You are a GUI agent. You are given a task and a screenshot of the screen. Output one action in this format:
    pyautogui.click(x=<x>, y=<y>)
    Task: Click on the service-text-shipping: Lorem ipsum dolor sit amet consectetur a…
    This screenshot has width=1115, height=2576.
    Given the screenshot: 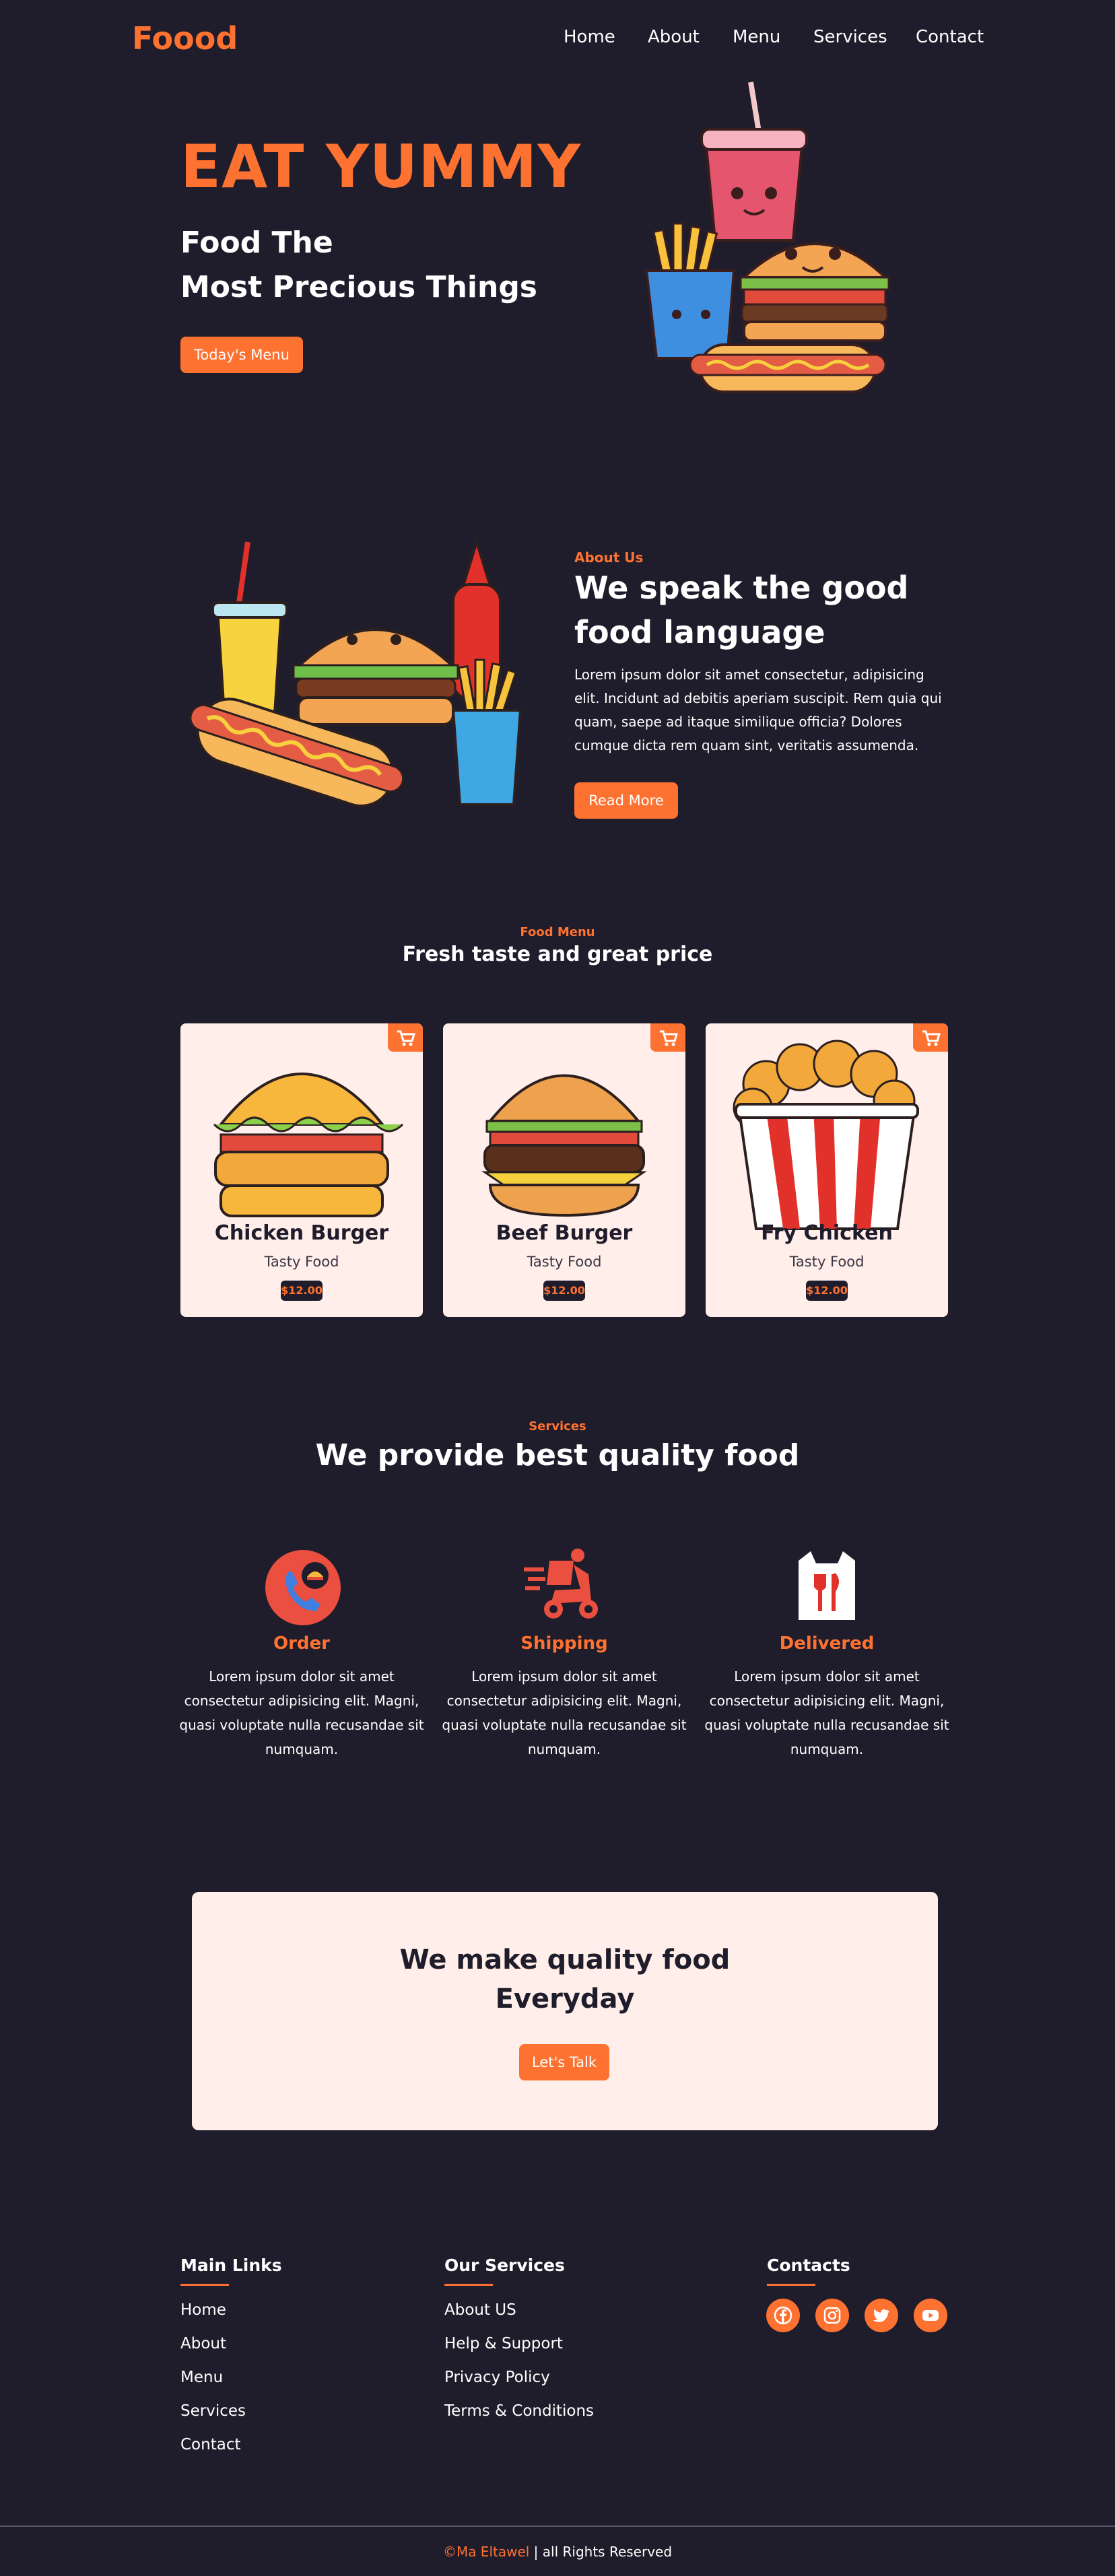 What is the action you would take?
    pyautogui.click(x=564, y=1712)
    